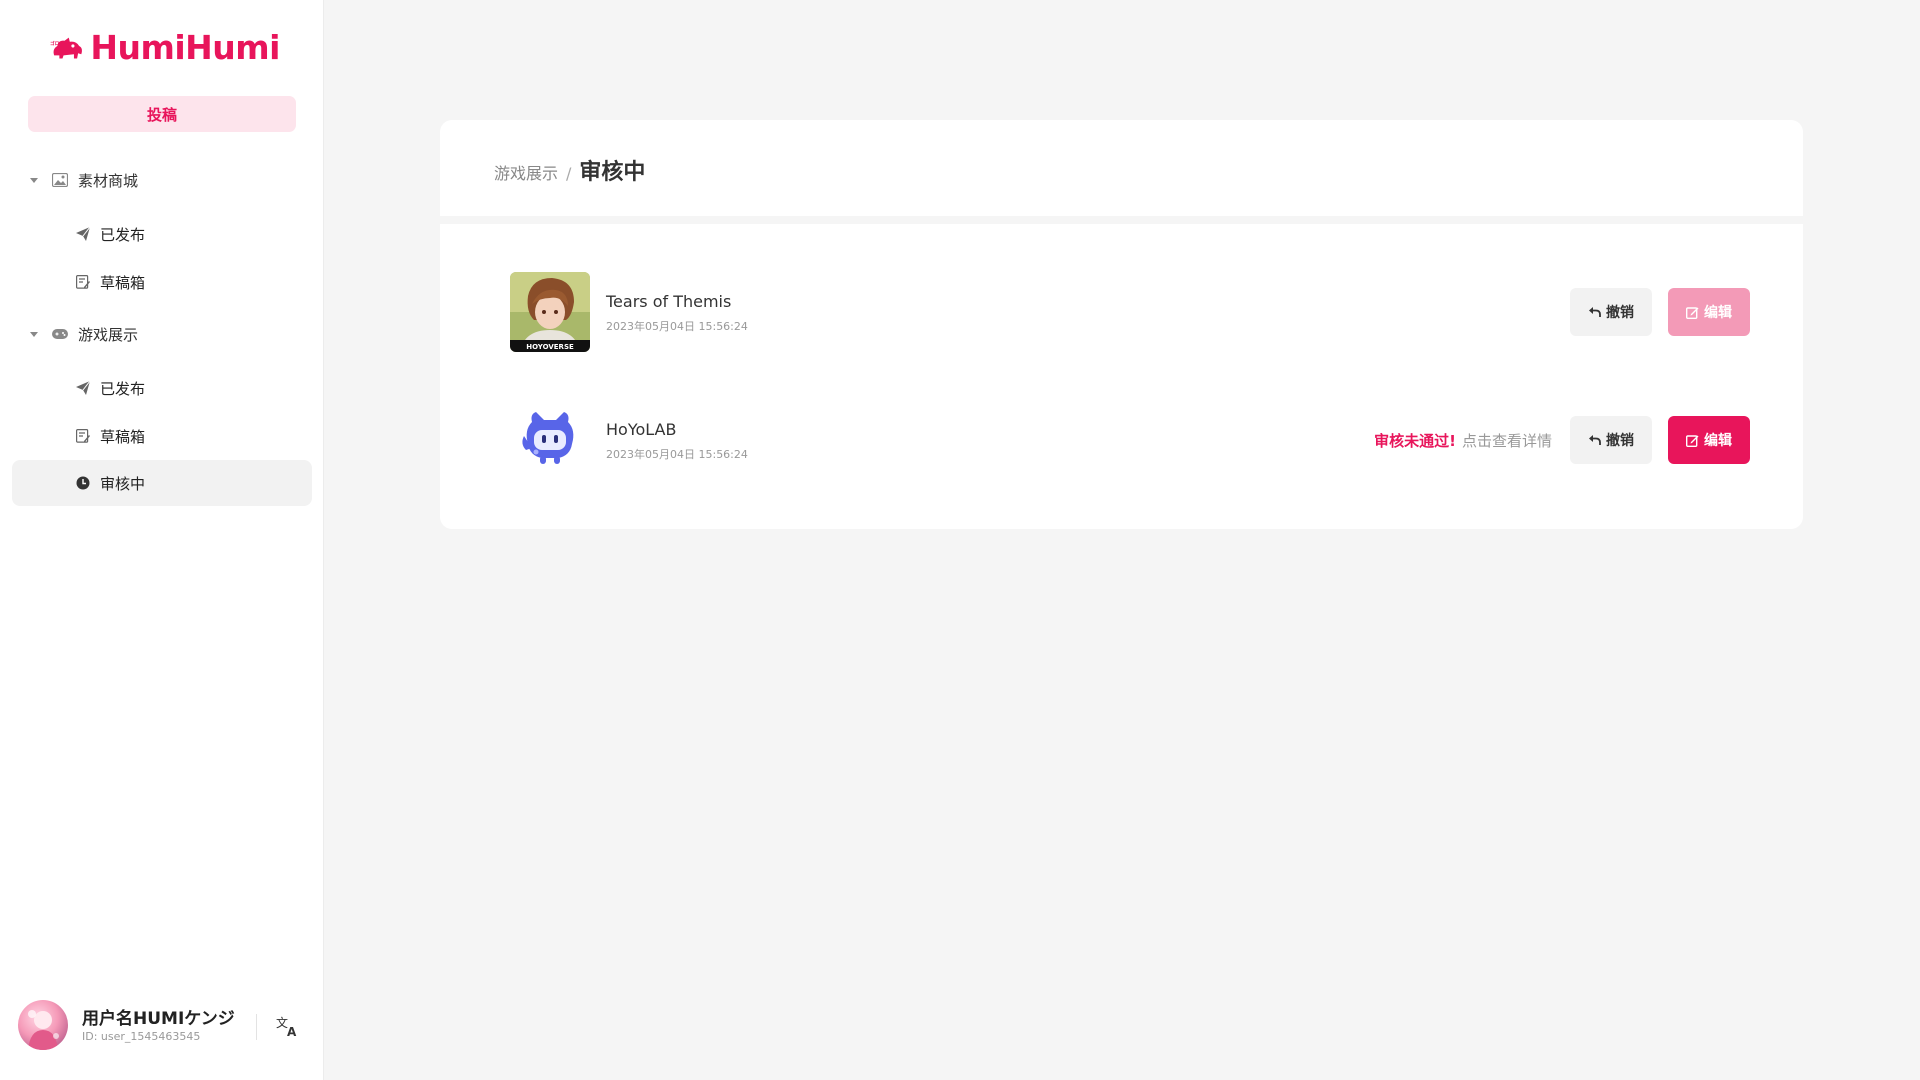  What do you see at coordinates (162, 436) in the screenshot?
I see `sidebar-item-game-drafts: 草稿箱` at bounding box center [162, 436].